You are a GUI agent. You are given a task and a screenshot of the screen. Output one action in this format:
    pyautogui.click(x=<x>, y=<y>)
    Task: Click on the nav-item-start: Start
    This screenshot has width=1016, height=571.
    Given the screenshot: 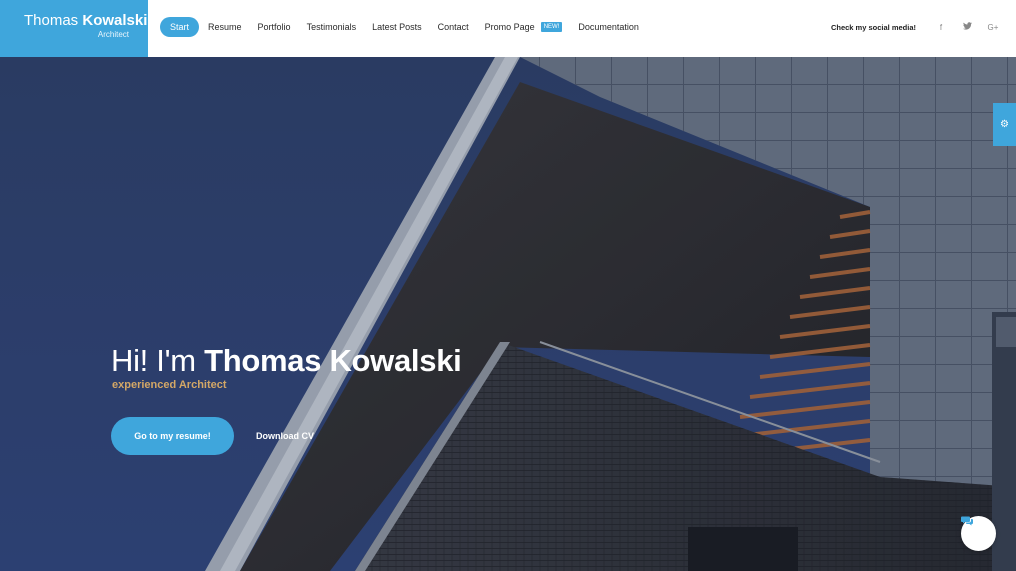 What is the action you would take?
    pyautogui.click(x=180, y=27)
    